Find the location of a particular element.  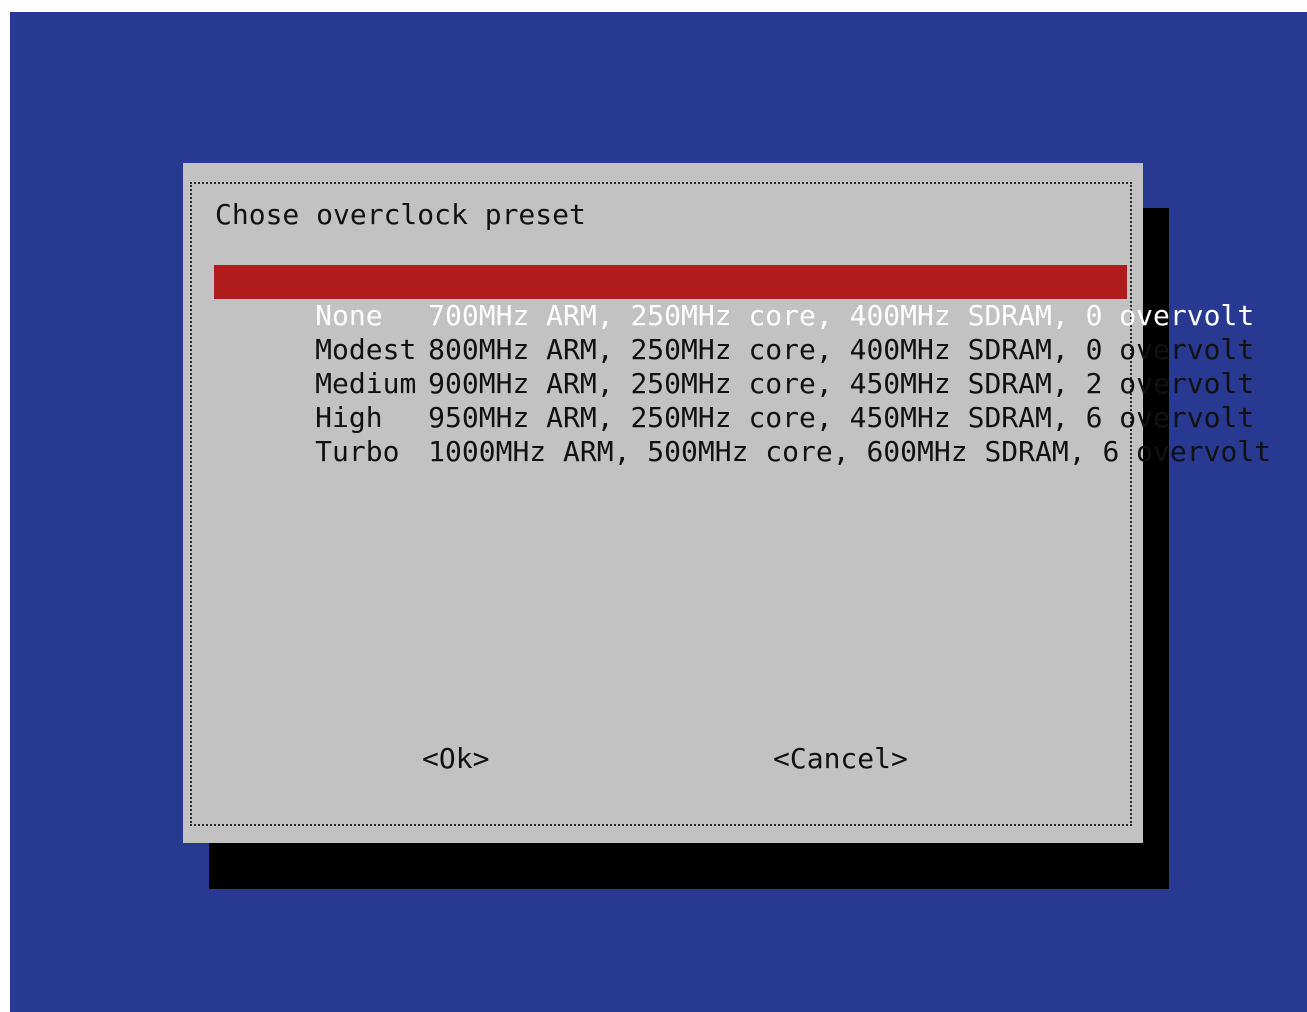

dialog-title: Chose overclock preset is located at coordinates (400, 214).